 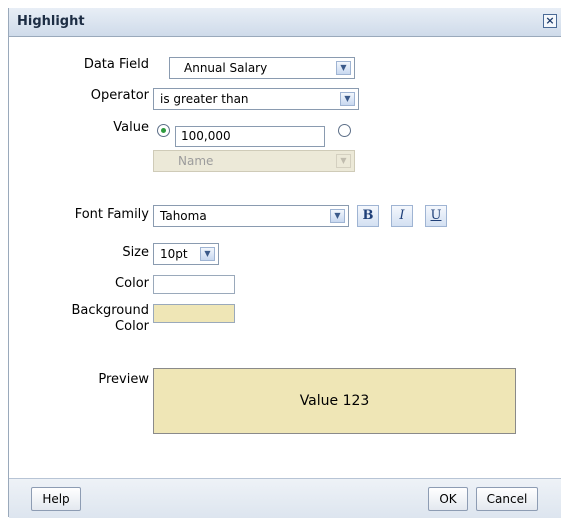 I want to click on font-family-value: Tahoma, so click(x=183, y=216).